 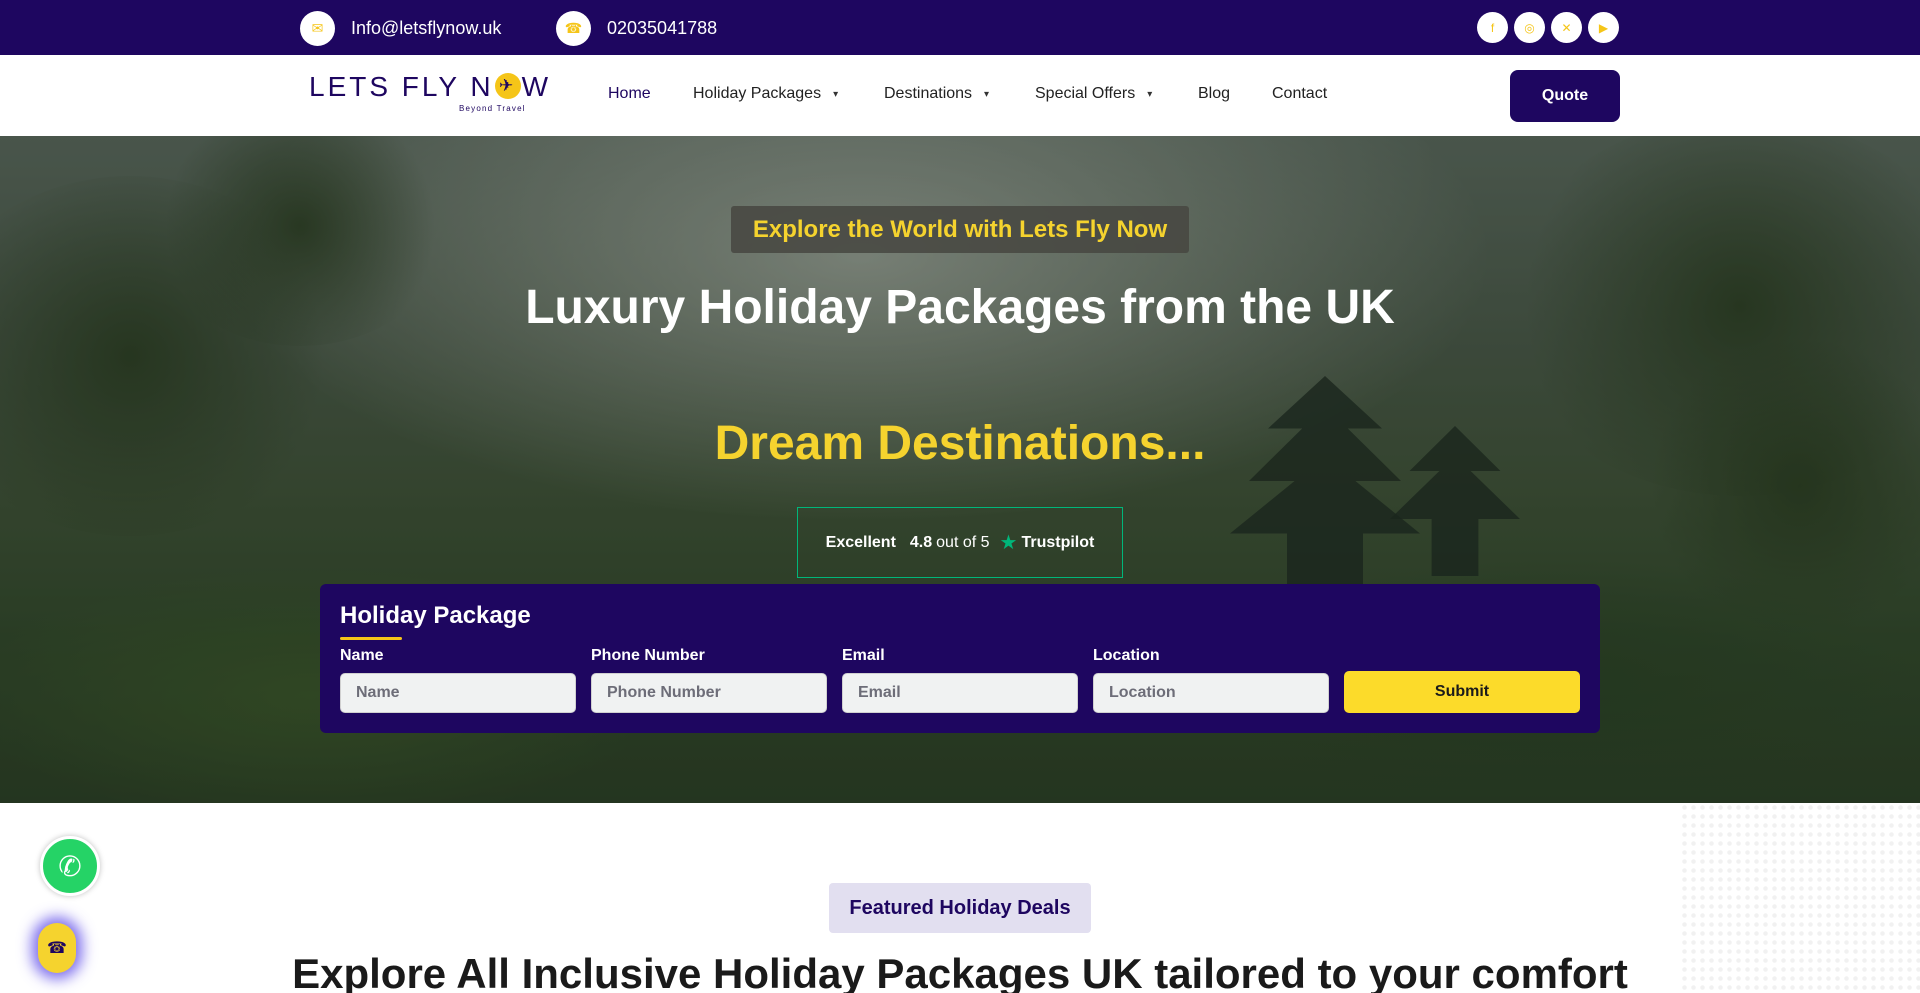 What do you see at coordinates (401, 86) in the screenshot?
I see `logo-text: LETS FLY N` at bounding box center [401, 86].